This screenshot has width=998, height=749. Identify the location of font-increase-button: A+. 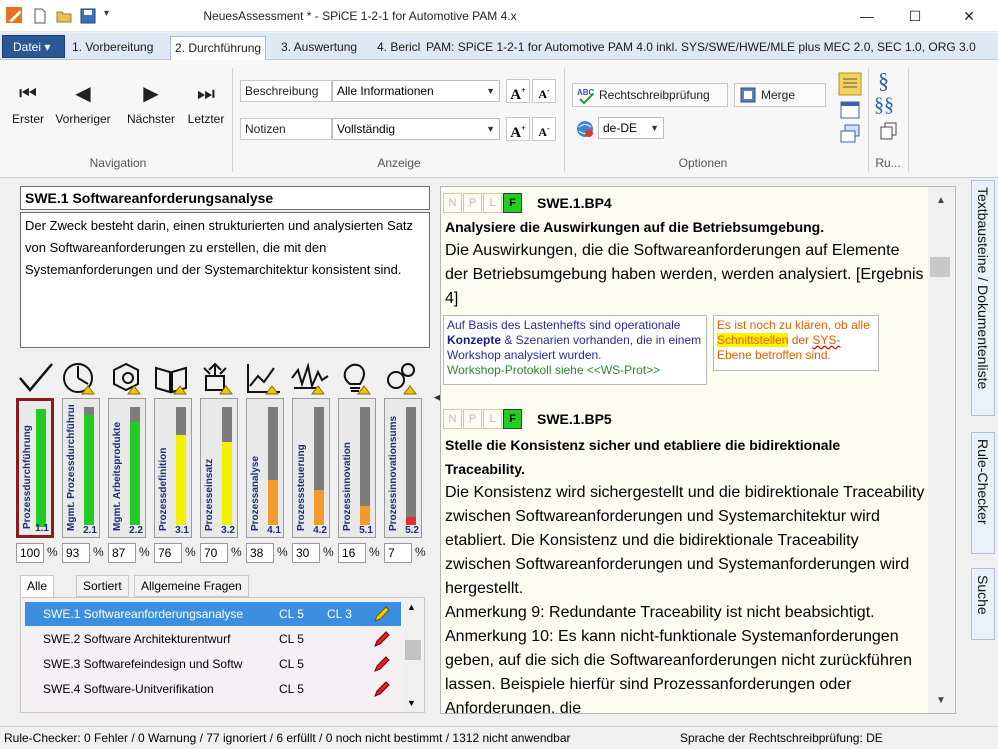
(518, 91).